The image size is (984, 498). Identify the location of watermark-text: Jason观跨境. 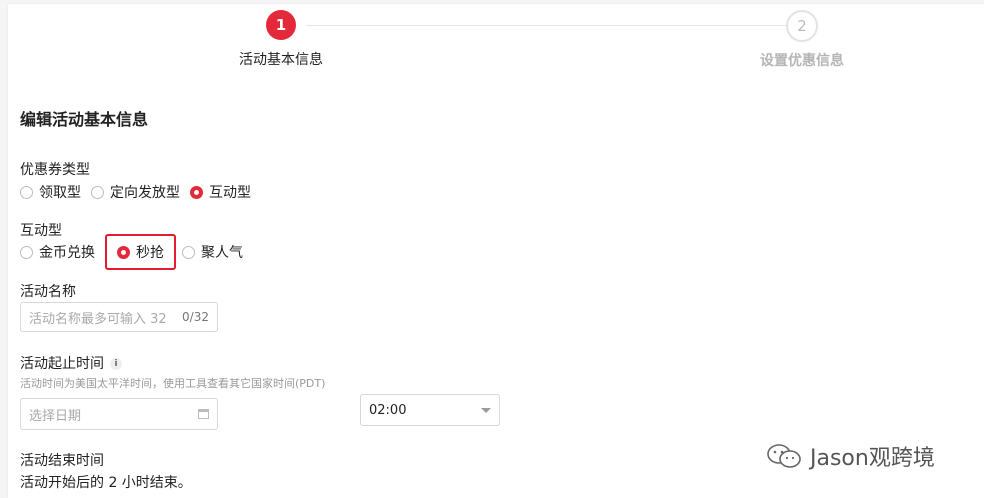
(872, 458).